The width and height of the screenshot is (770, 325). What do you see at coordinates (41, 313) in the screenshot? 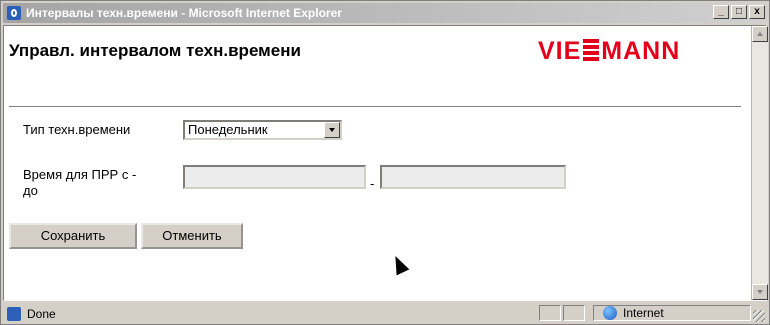
I see `status-text: Done` at bounding box center [41, 313].